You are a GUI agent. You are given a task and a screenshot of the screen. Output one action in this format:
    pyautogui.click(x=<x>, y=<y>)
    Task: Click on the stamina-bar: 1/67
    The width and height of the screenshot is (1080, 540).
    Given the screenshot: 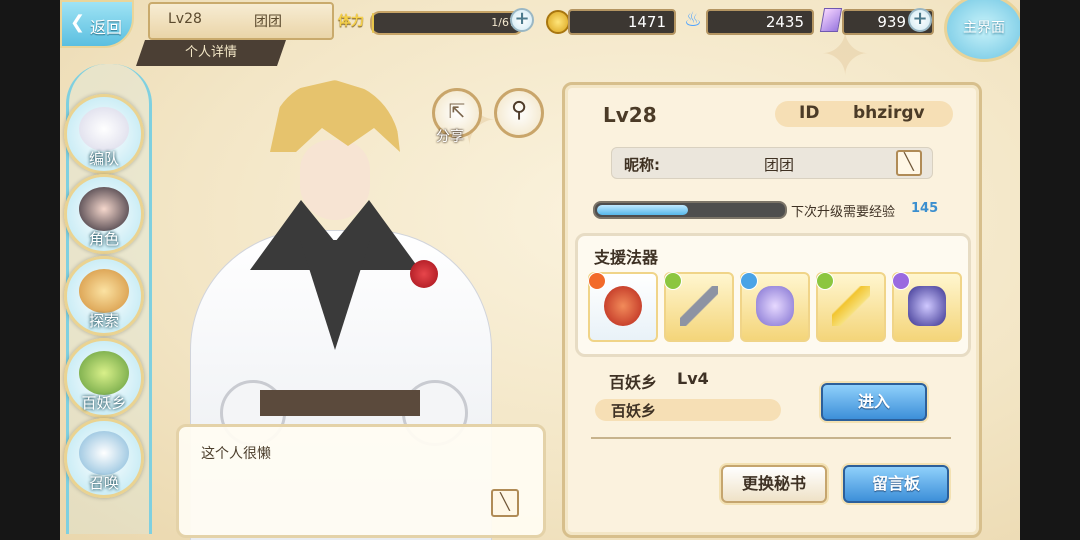 What is the action you would take?
    pyautogui.click(x=447, y=23)
    